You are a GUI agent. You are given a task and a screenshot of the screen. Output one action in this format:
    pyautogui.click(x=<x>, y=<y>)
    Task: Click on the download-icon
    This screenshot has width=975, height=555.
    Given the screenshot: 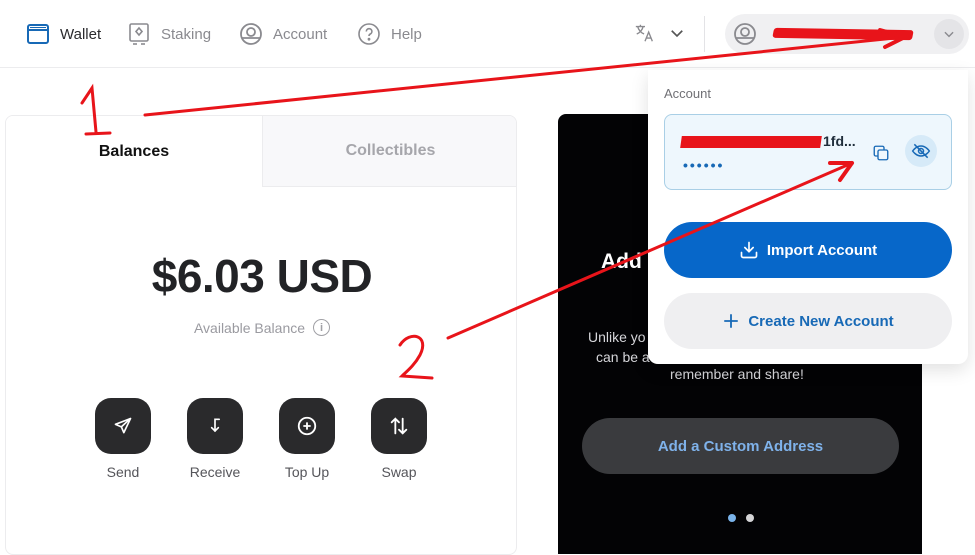 What is the action you would take?
    pyautogui.click(x=749, y=250)
    